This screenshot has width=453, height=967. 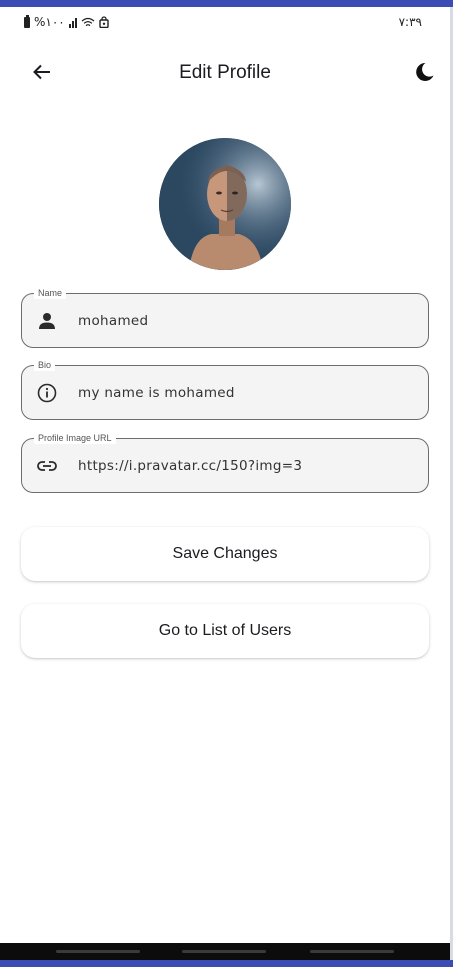 I want to click on image-url-field: Profile Image URL, so click(x=225, y=463).